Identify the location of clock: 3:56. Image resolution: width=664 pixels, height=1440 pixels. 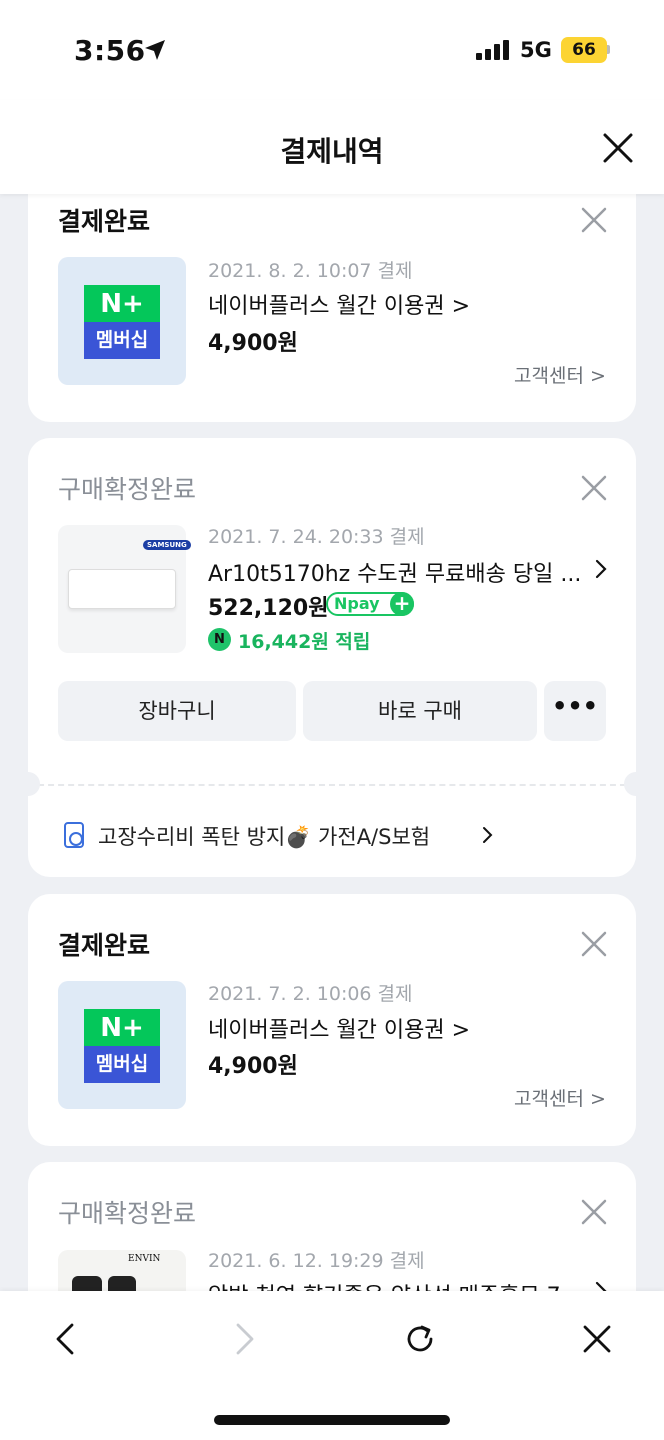
(110, 50).